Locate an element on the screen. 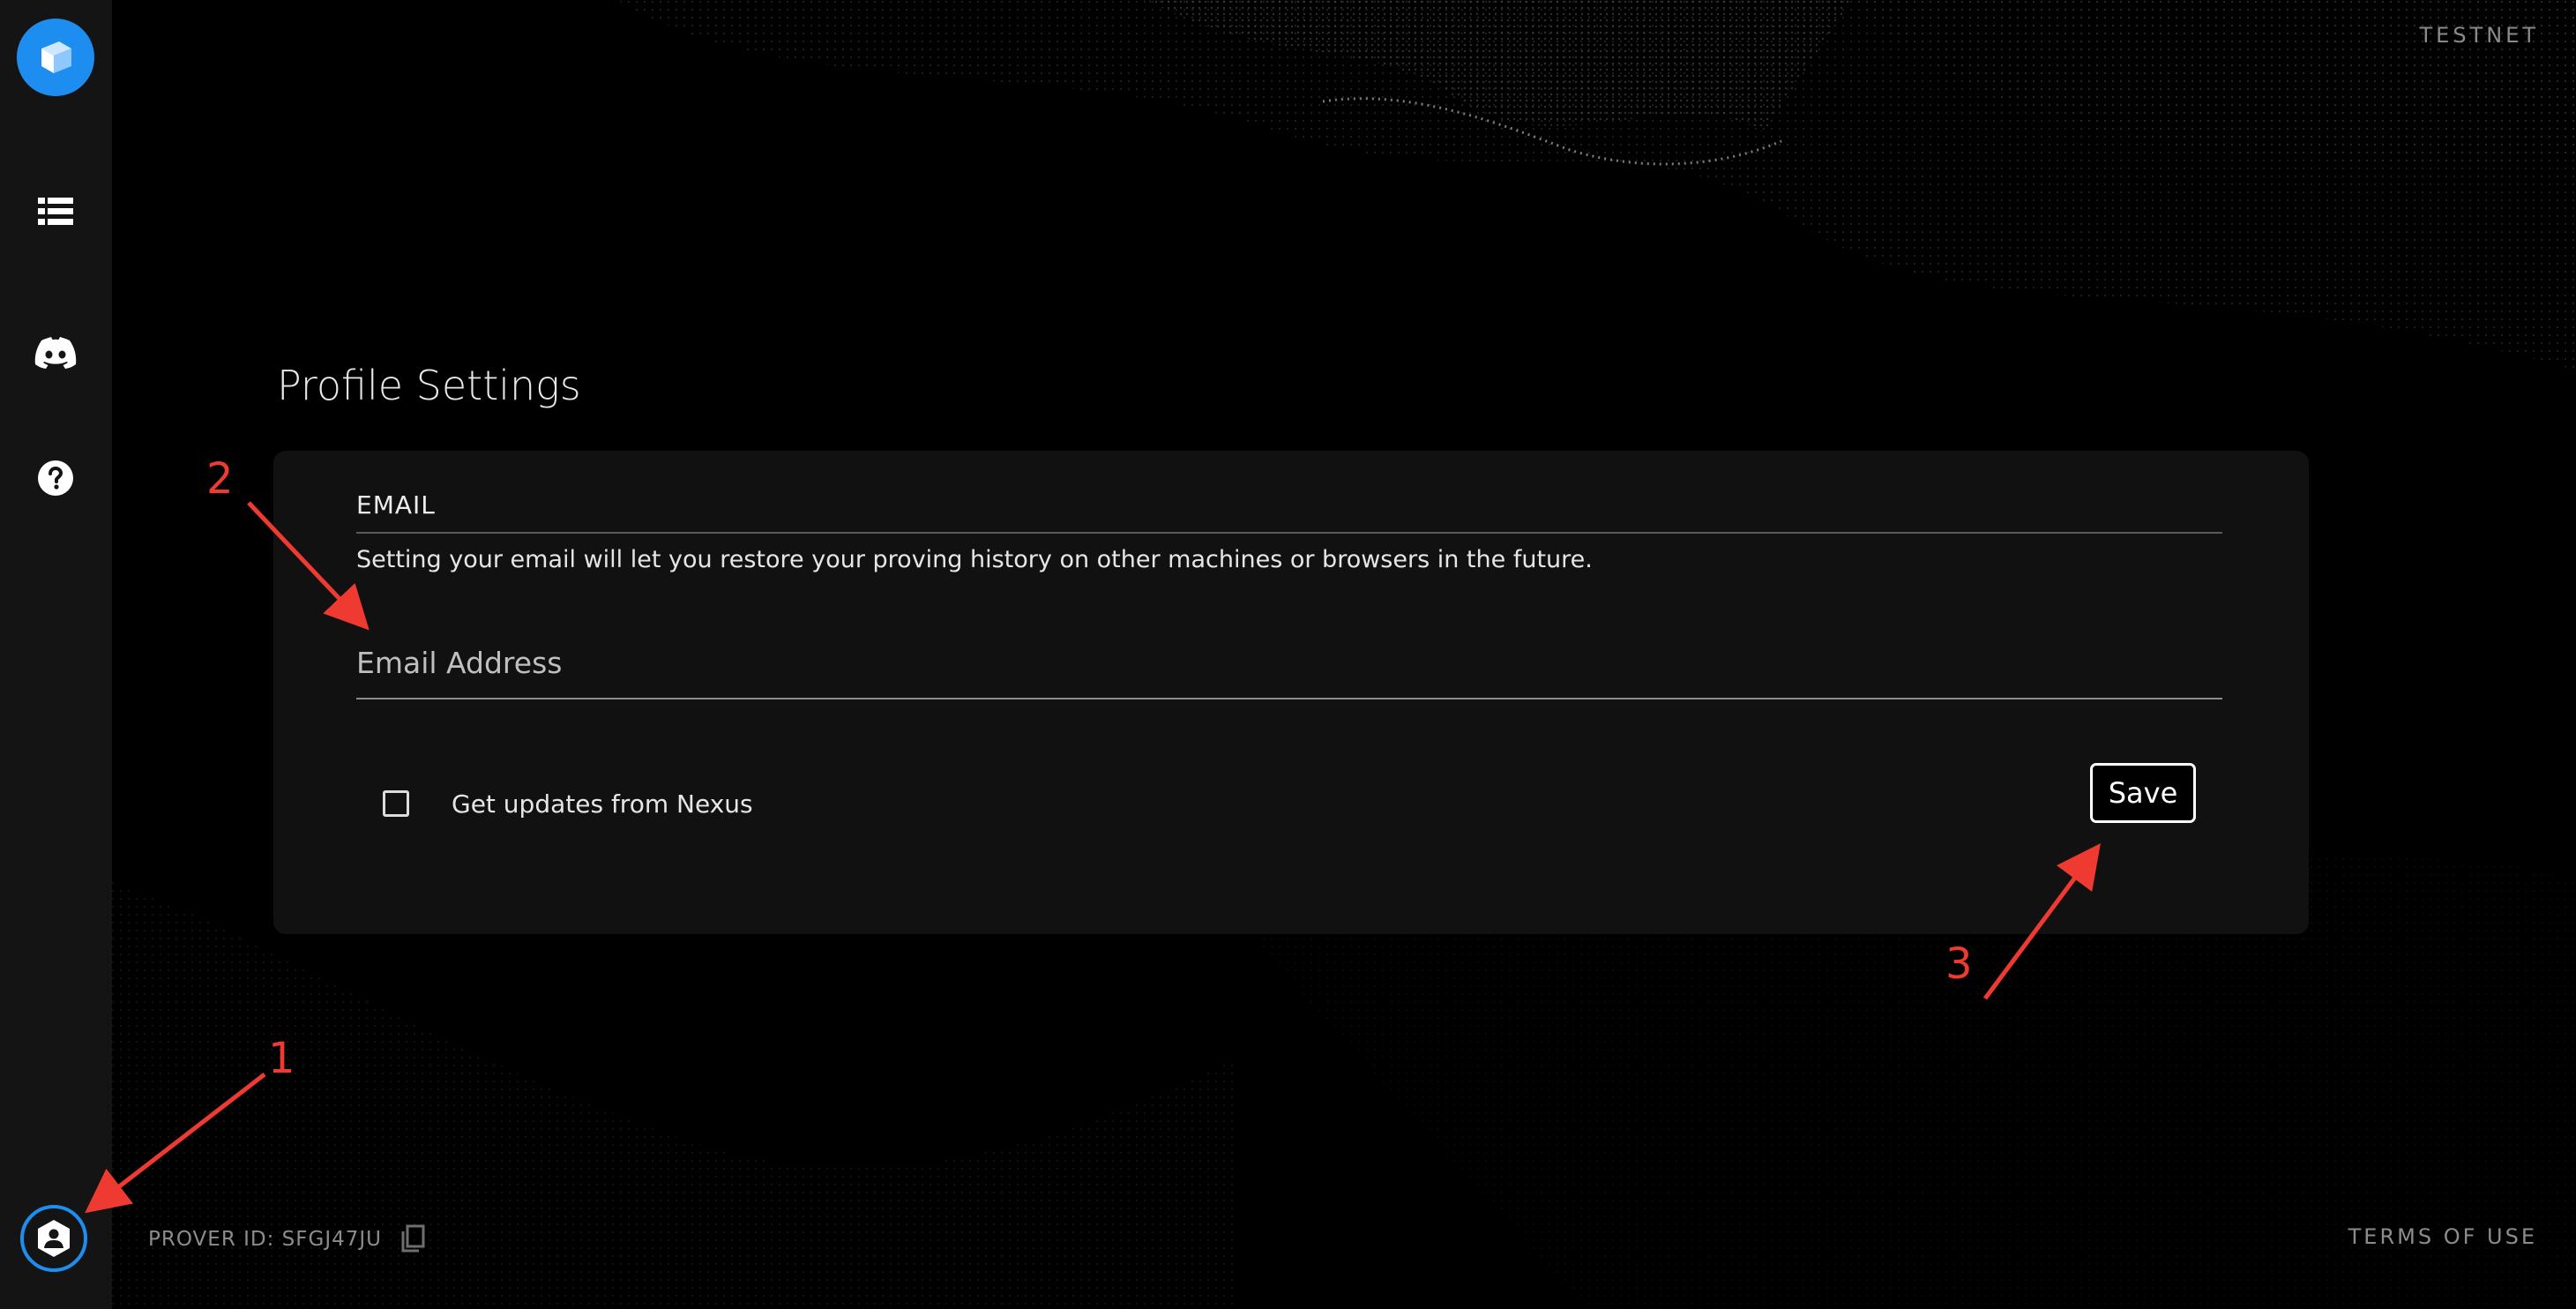  prover-id-row: PROVER ID: SFGJ47JU is located at coordinates (287, 1239).